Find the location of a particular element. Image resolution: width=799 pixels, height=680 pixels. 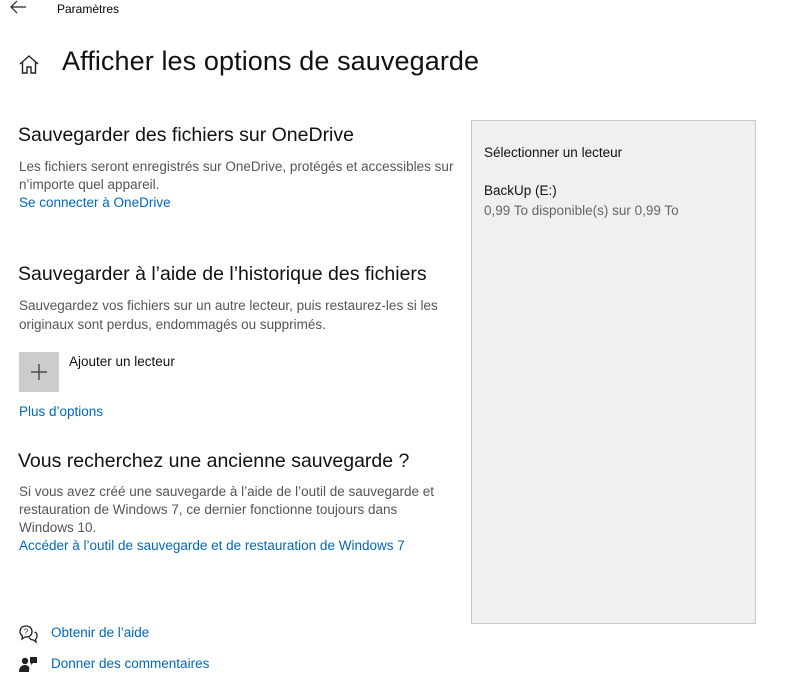

onedrive-heading: Sauvegarder des fichiers sur OneDrive is located at coordinates (186, 135).